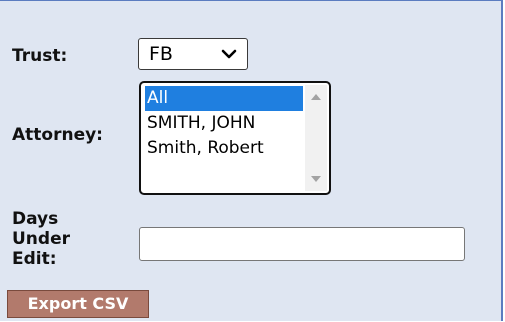  Describe the element at coordinates (34, 259) in the screenshot. I see `edit-label-line: Edit:` at that location.